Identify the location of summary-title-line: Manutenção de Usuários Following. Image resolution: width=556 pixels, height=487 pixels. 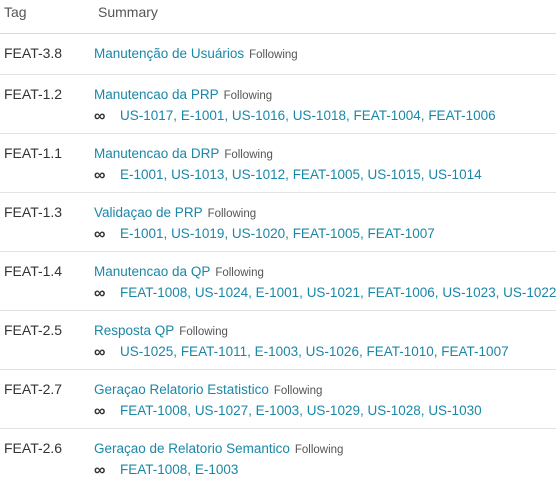
(196, 54).